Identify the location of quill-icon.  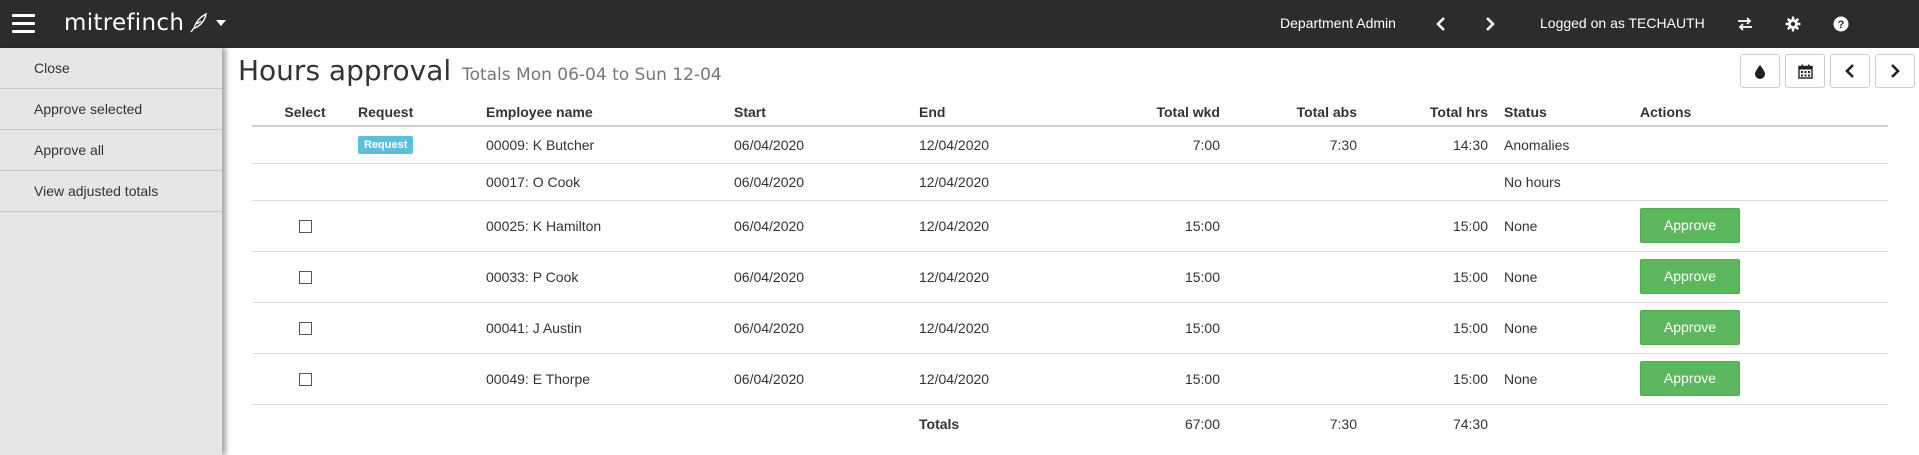
(199, 22).